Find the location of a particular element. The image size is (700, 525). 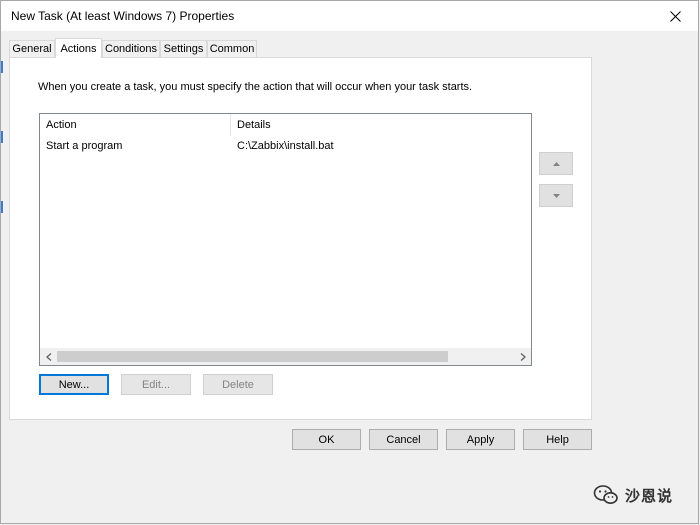

tab-general: General is located at coordinates (32, 48).